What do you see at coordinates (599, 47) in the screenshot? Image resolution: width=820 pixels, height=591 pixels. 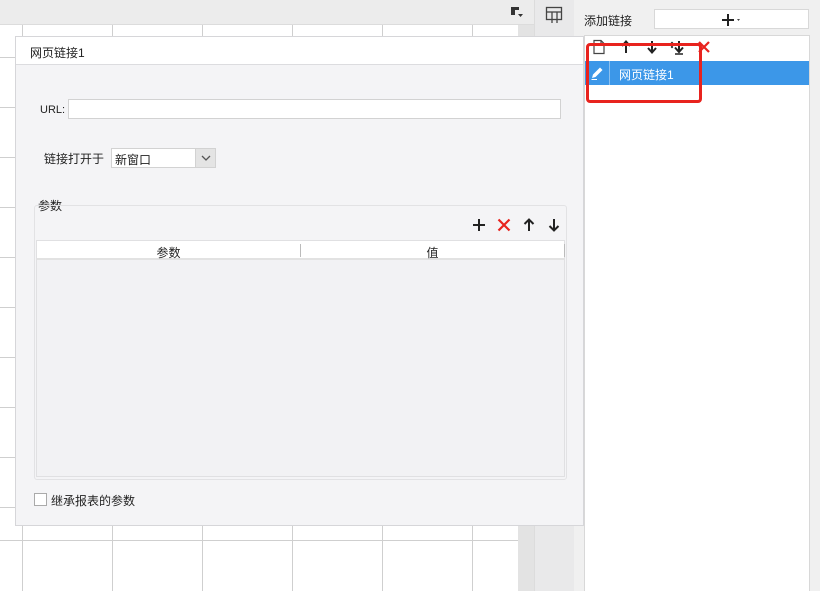 I see `new-file-icon` at bounding box center [599, 47].